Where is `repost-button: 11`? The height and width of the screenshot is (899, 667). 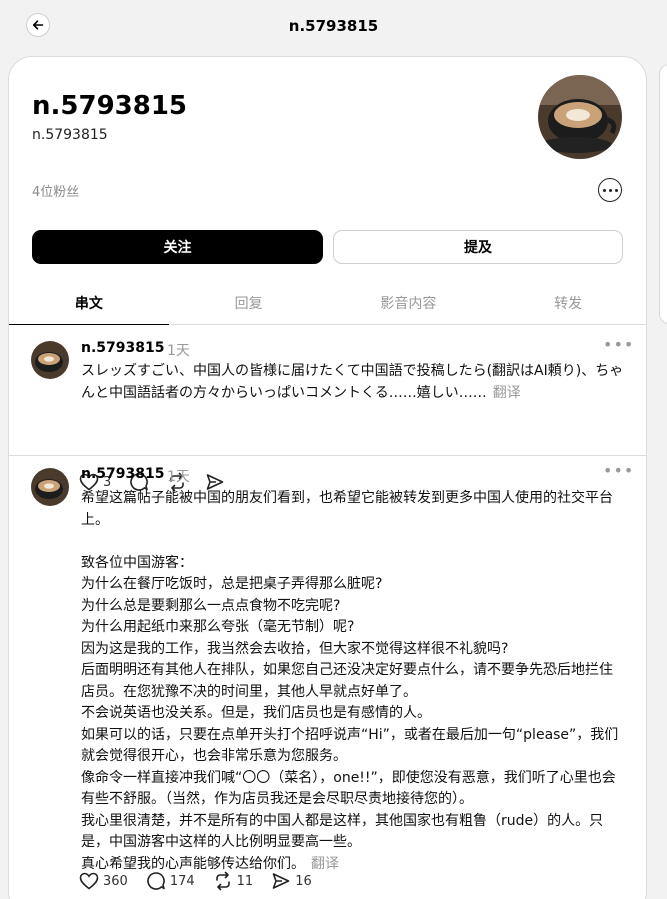
repost-button: 11 is located at coordinates (233, 881).